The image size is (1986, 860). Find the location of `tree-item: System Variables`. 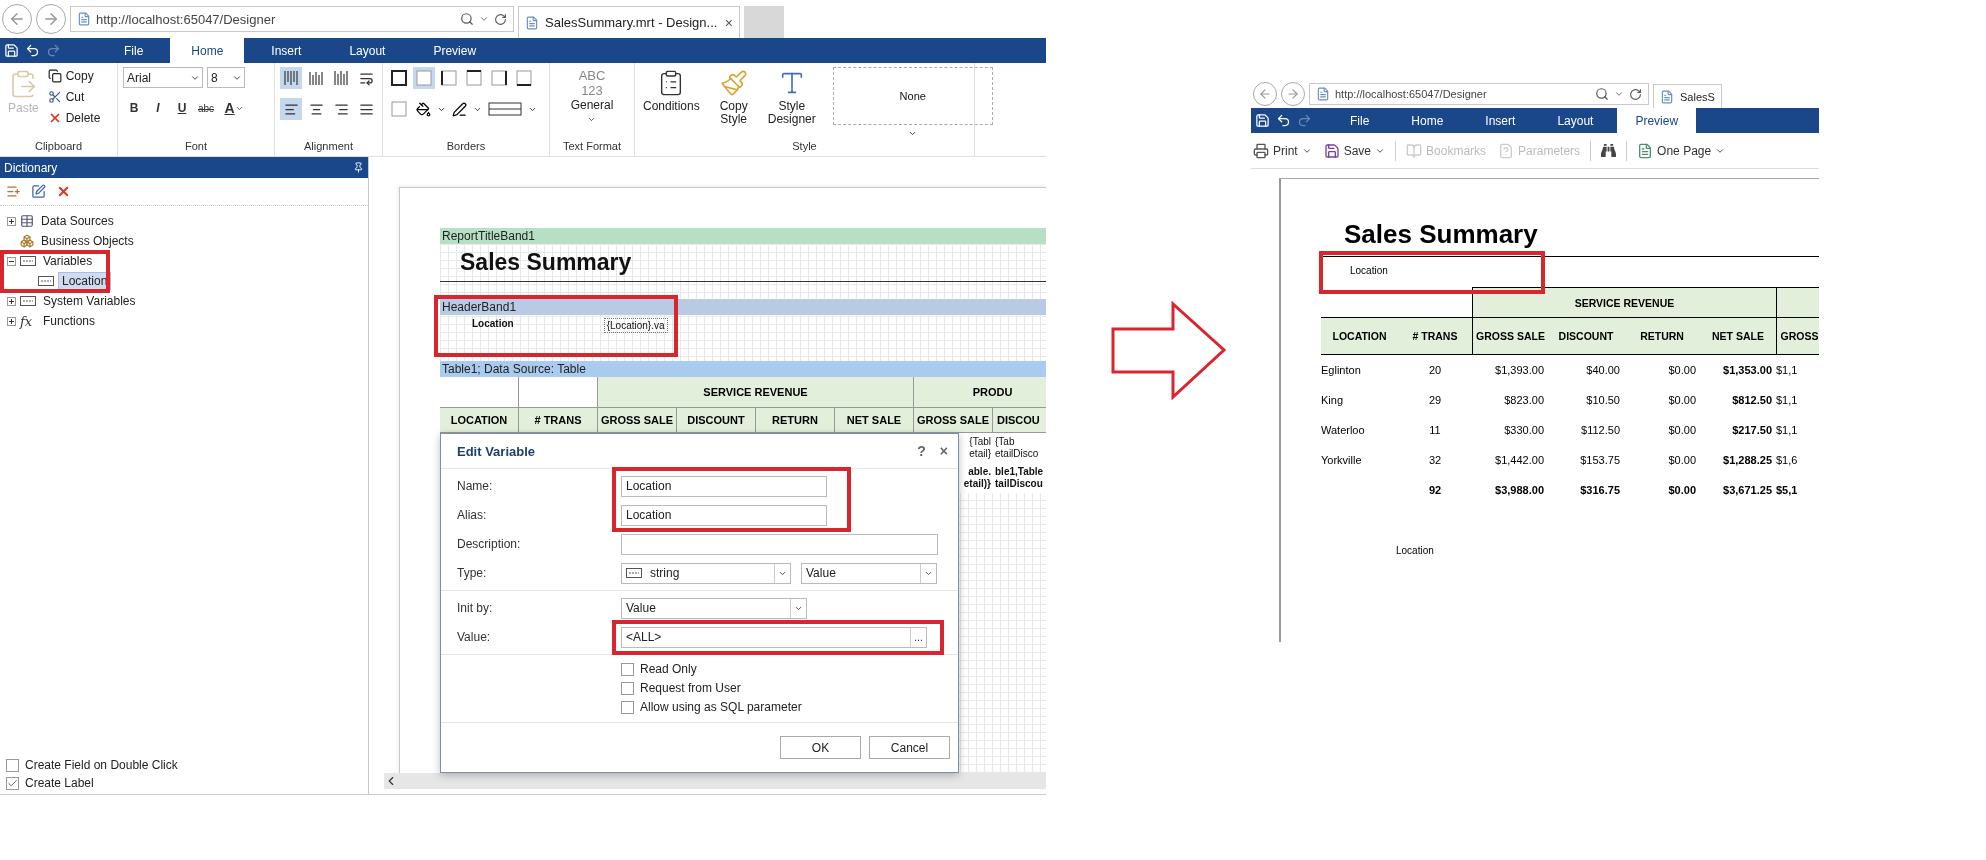

tree-item: System Variables is located at coordinates (89, 301).